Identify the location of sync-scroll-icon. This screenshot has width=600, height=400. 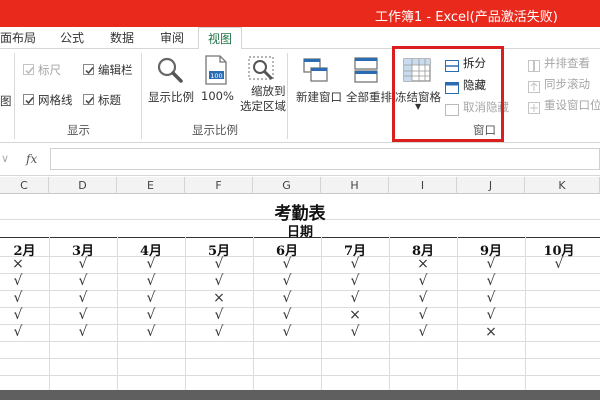
(534, 87).